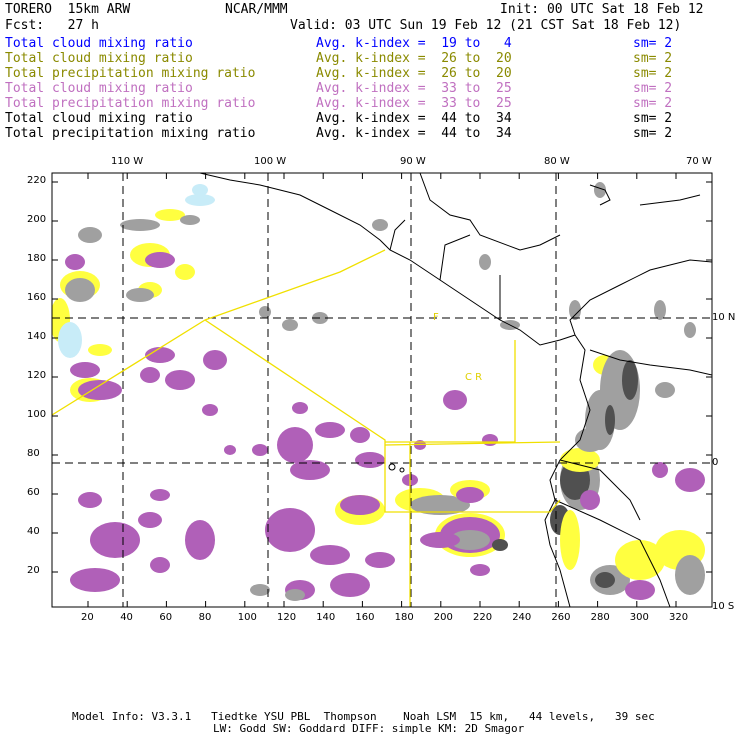 This screenshot has width=740, height=740. Describe the element at coordinates (87, 617) in the screenshot. I see `x-tick-label: 20` at that location.